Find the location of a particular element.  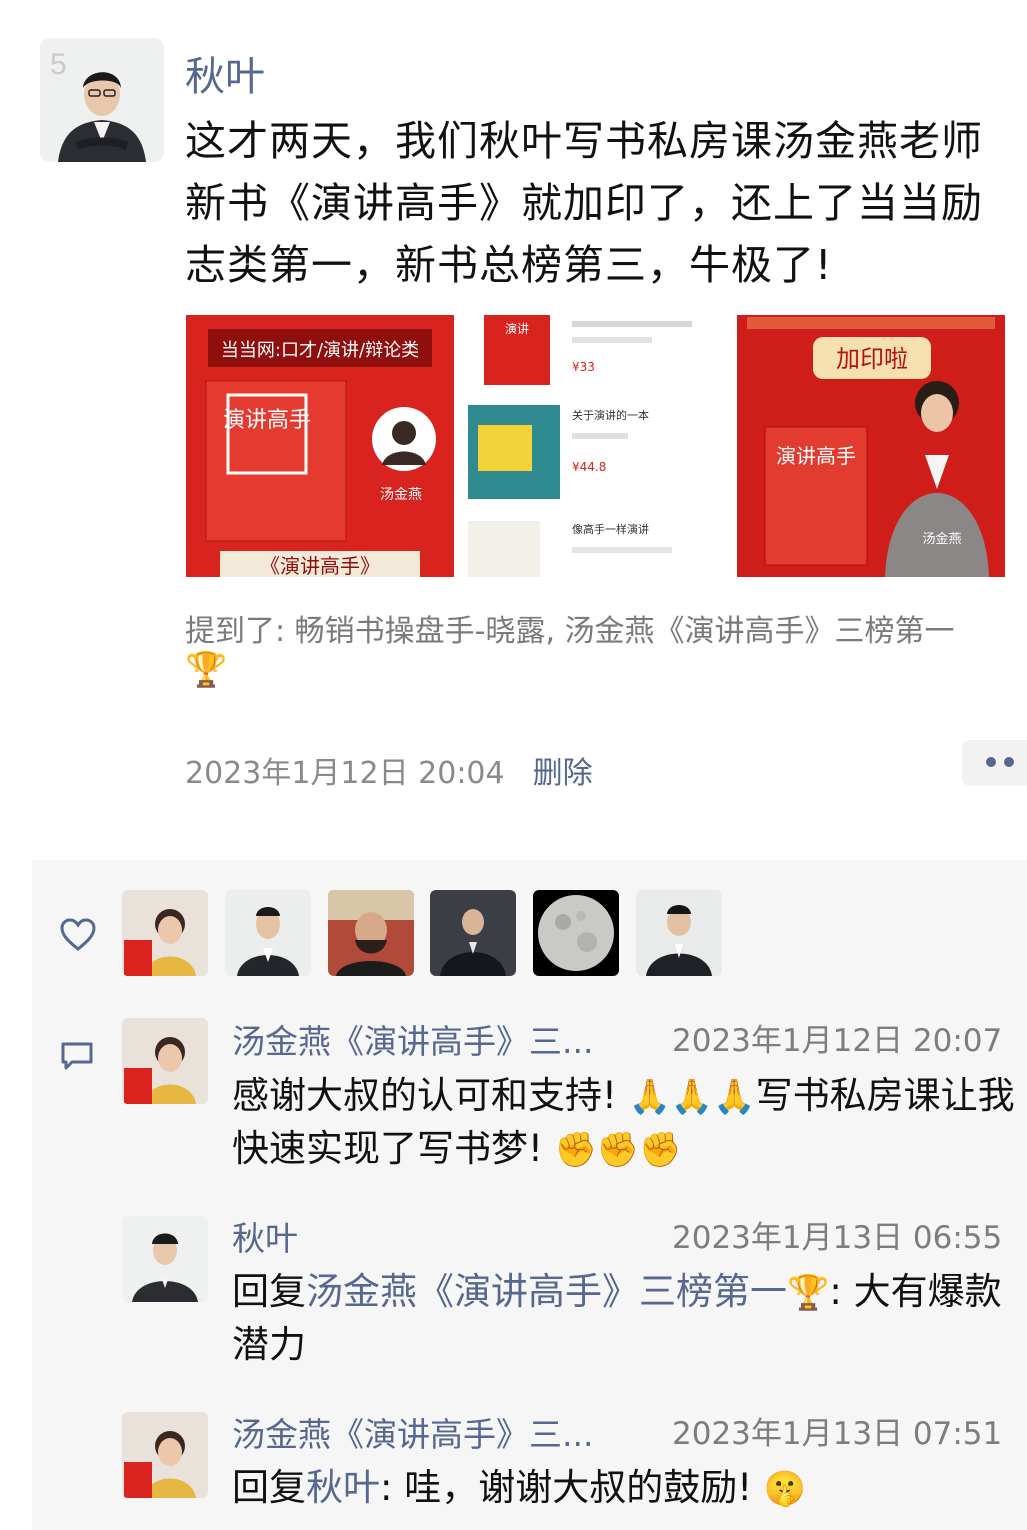

reply-target: 汤金燕《演讲高手》三榜第一 is located at coordinates (546, 1291).